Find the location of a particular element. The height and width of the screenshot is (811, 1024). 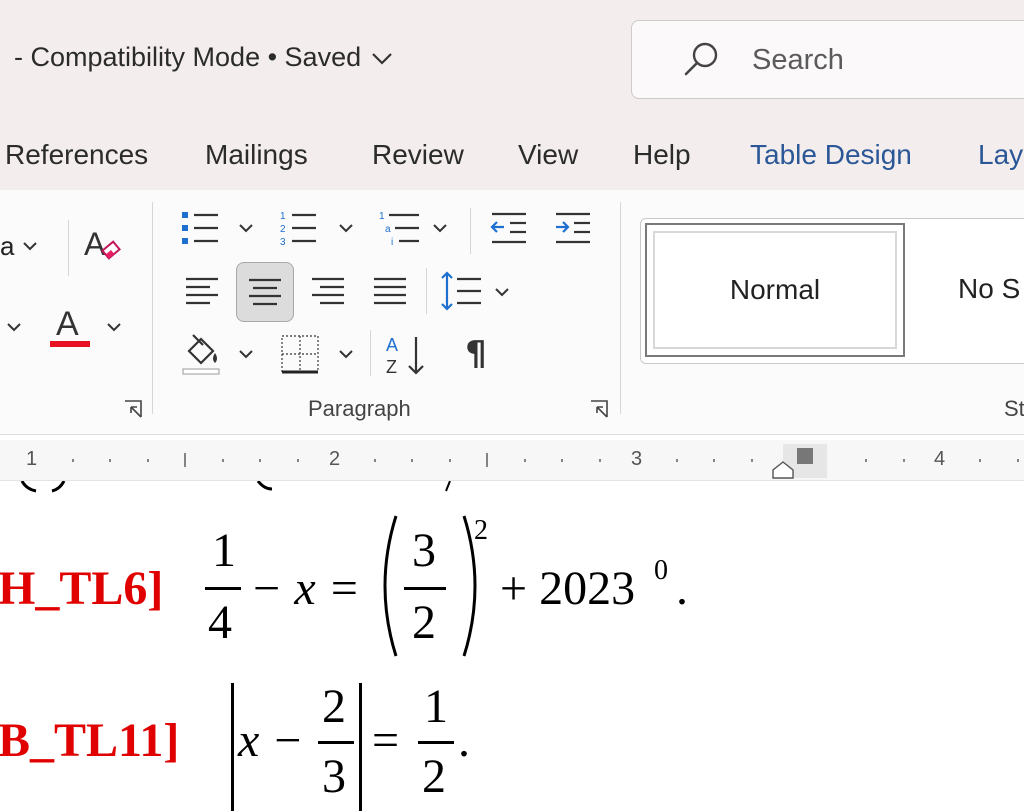

fraction-numerator: 2 is located at coordinates (334, 706).